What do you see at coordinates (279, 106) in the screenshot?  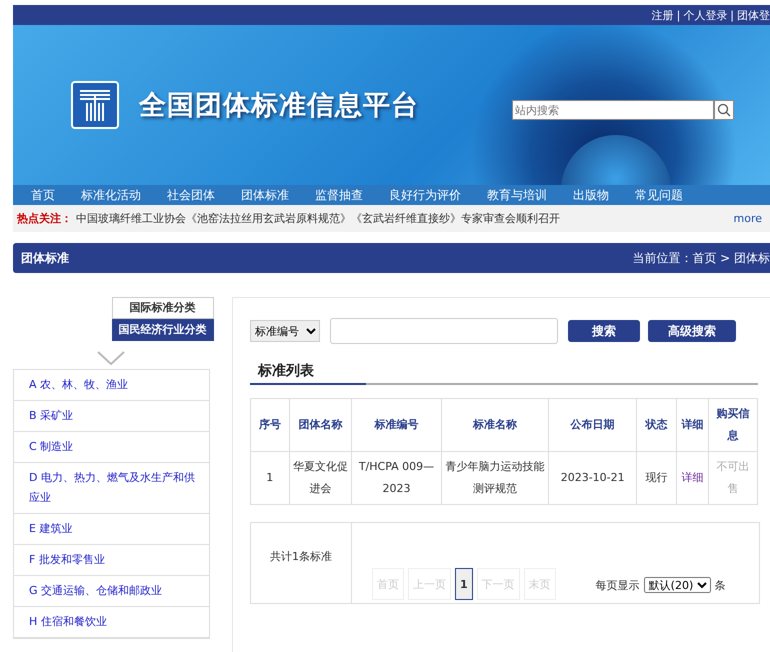 I see `site-title: 全国团体标准信息平台` at bounding box center [279, 106].